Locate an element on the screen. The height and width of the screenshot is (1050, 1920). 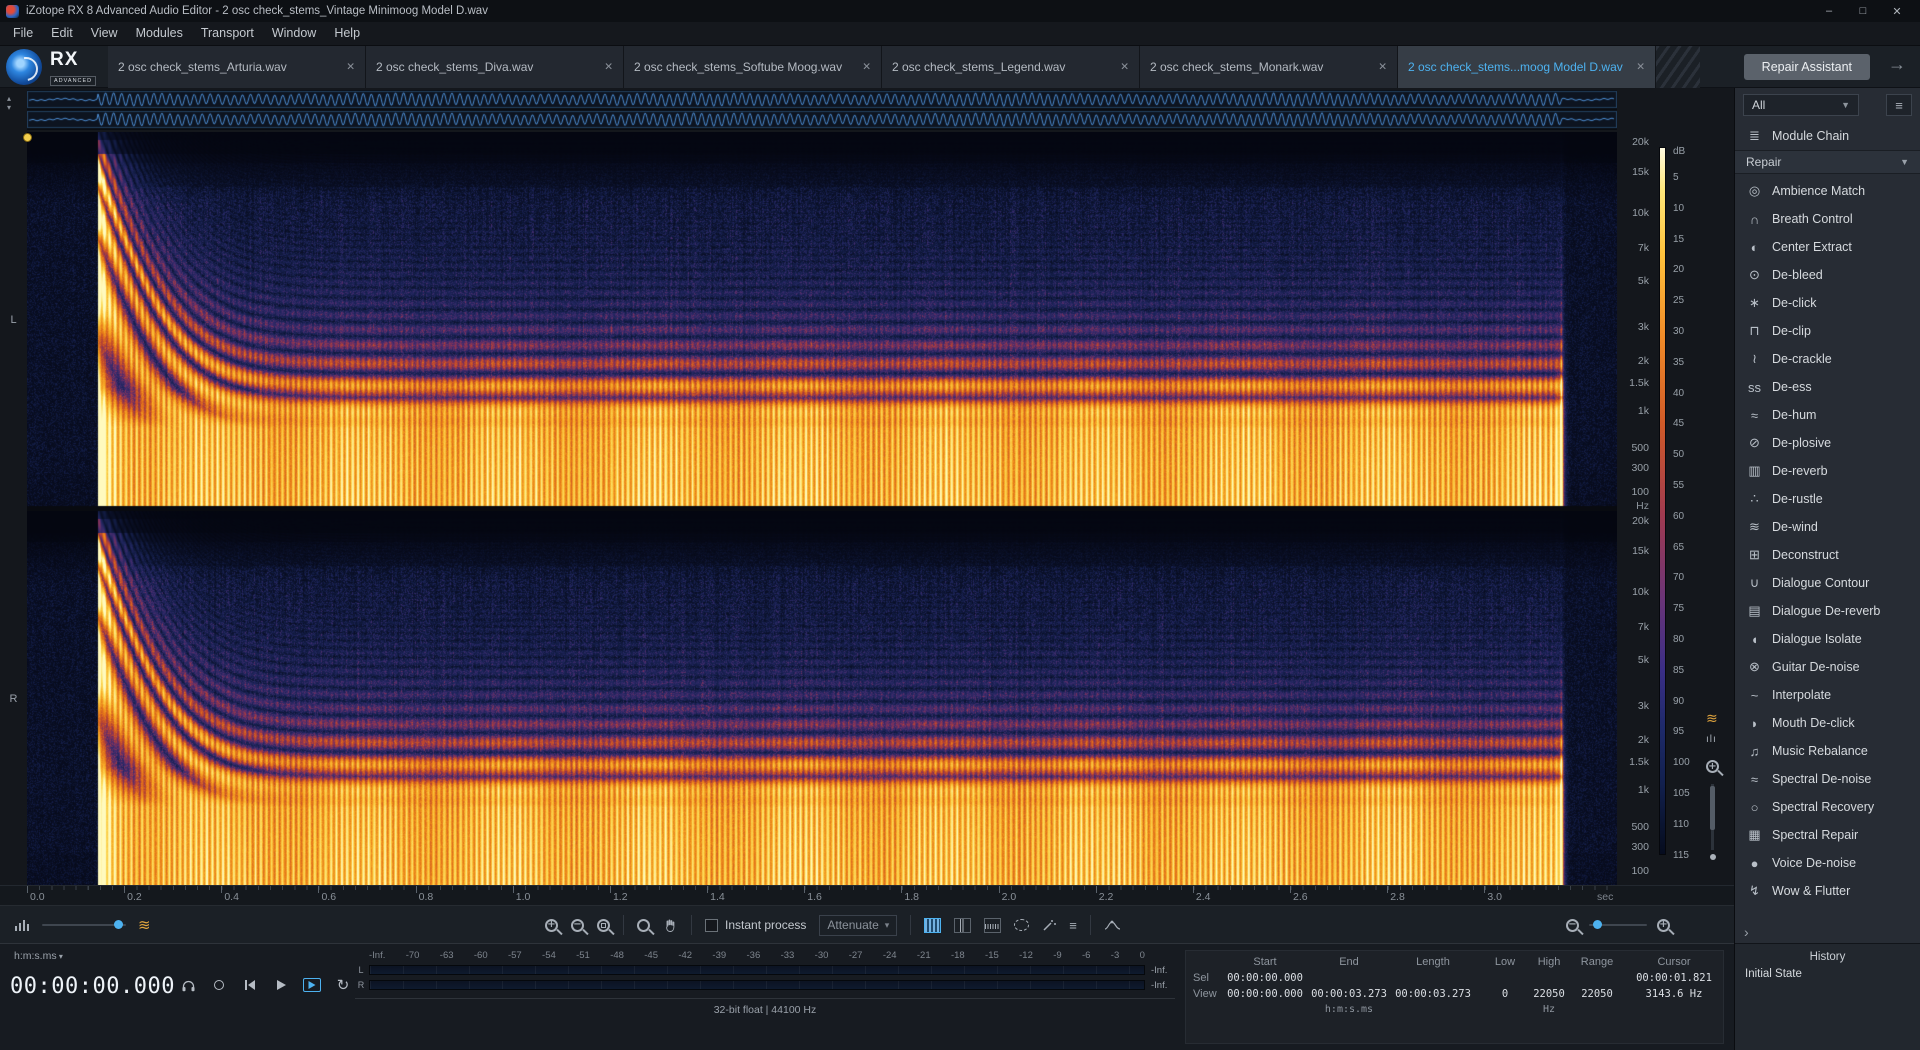
h-zoom-in-icon: + is located at coordinates (1663, 925).